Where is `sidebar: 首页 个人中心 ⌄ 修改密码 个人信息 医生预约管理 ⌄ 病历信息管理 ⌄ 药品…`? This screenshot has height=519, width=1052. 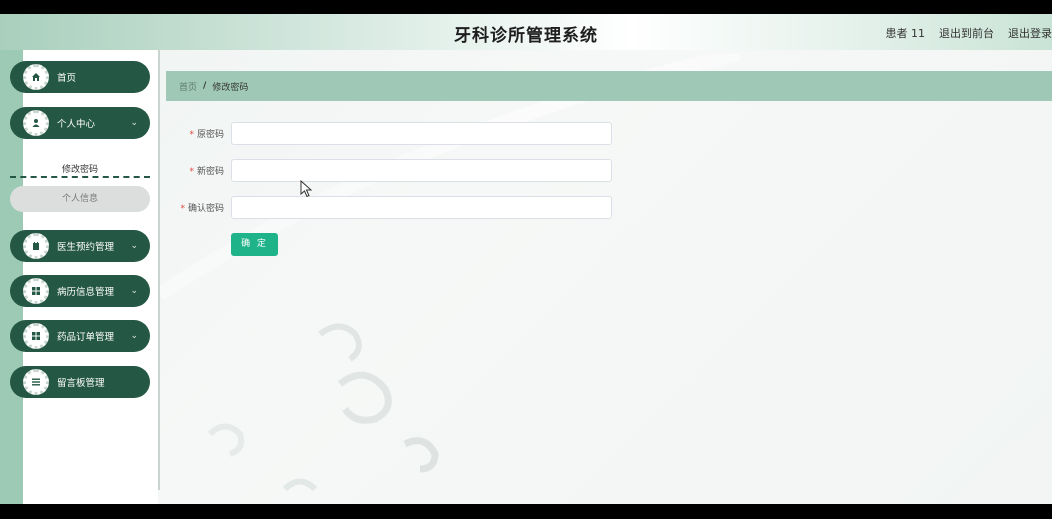
sidebar: 首页 个人中心 ⌄ 修改密码 个人信息 医生预约管理 ⌄ 病历信息管理 ⌄ 药品… is located at coordinates (79, 277).